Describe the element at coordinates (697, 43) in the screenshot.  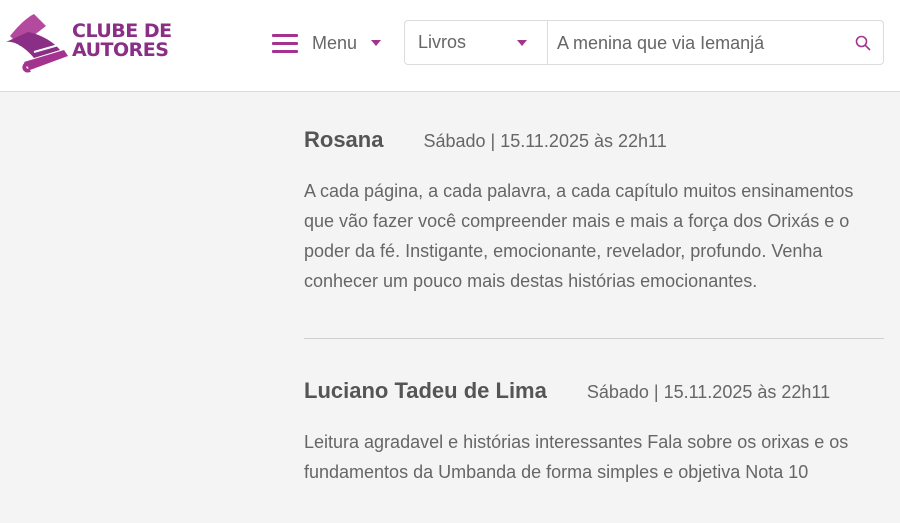
I see `search-input` at that location.